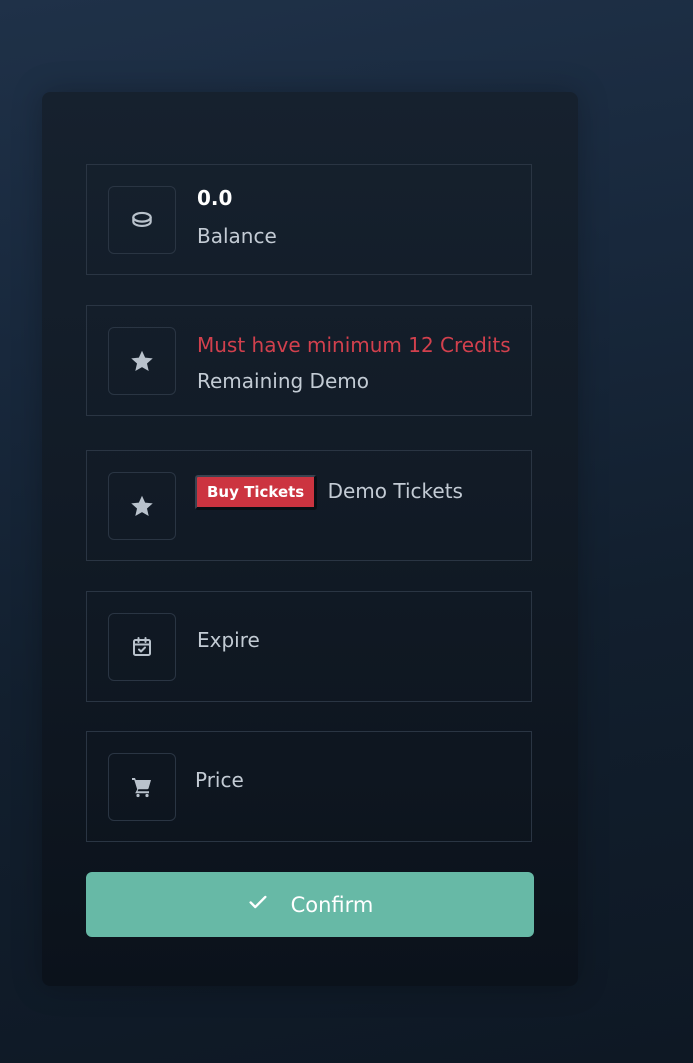 This screenshot has width=693, height=1063. What do you see at coordinates (142, 220) in the screenshot?
I see `coins-icon` at bounding box center [142, 220].